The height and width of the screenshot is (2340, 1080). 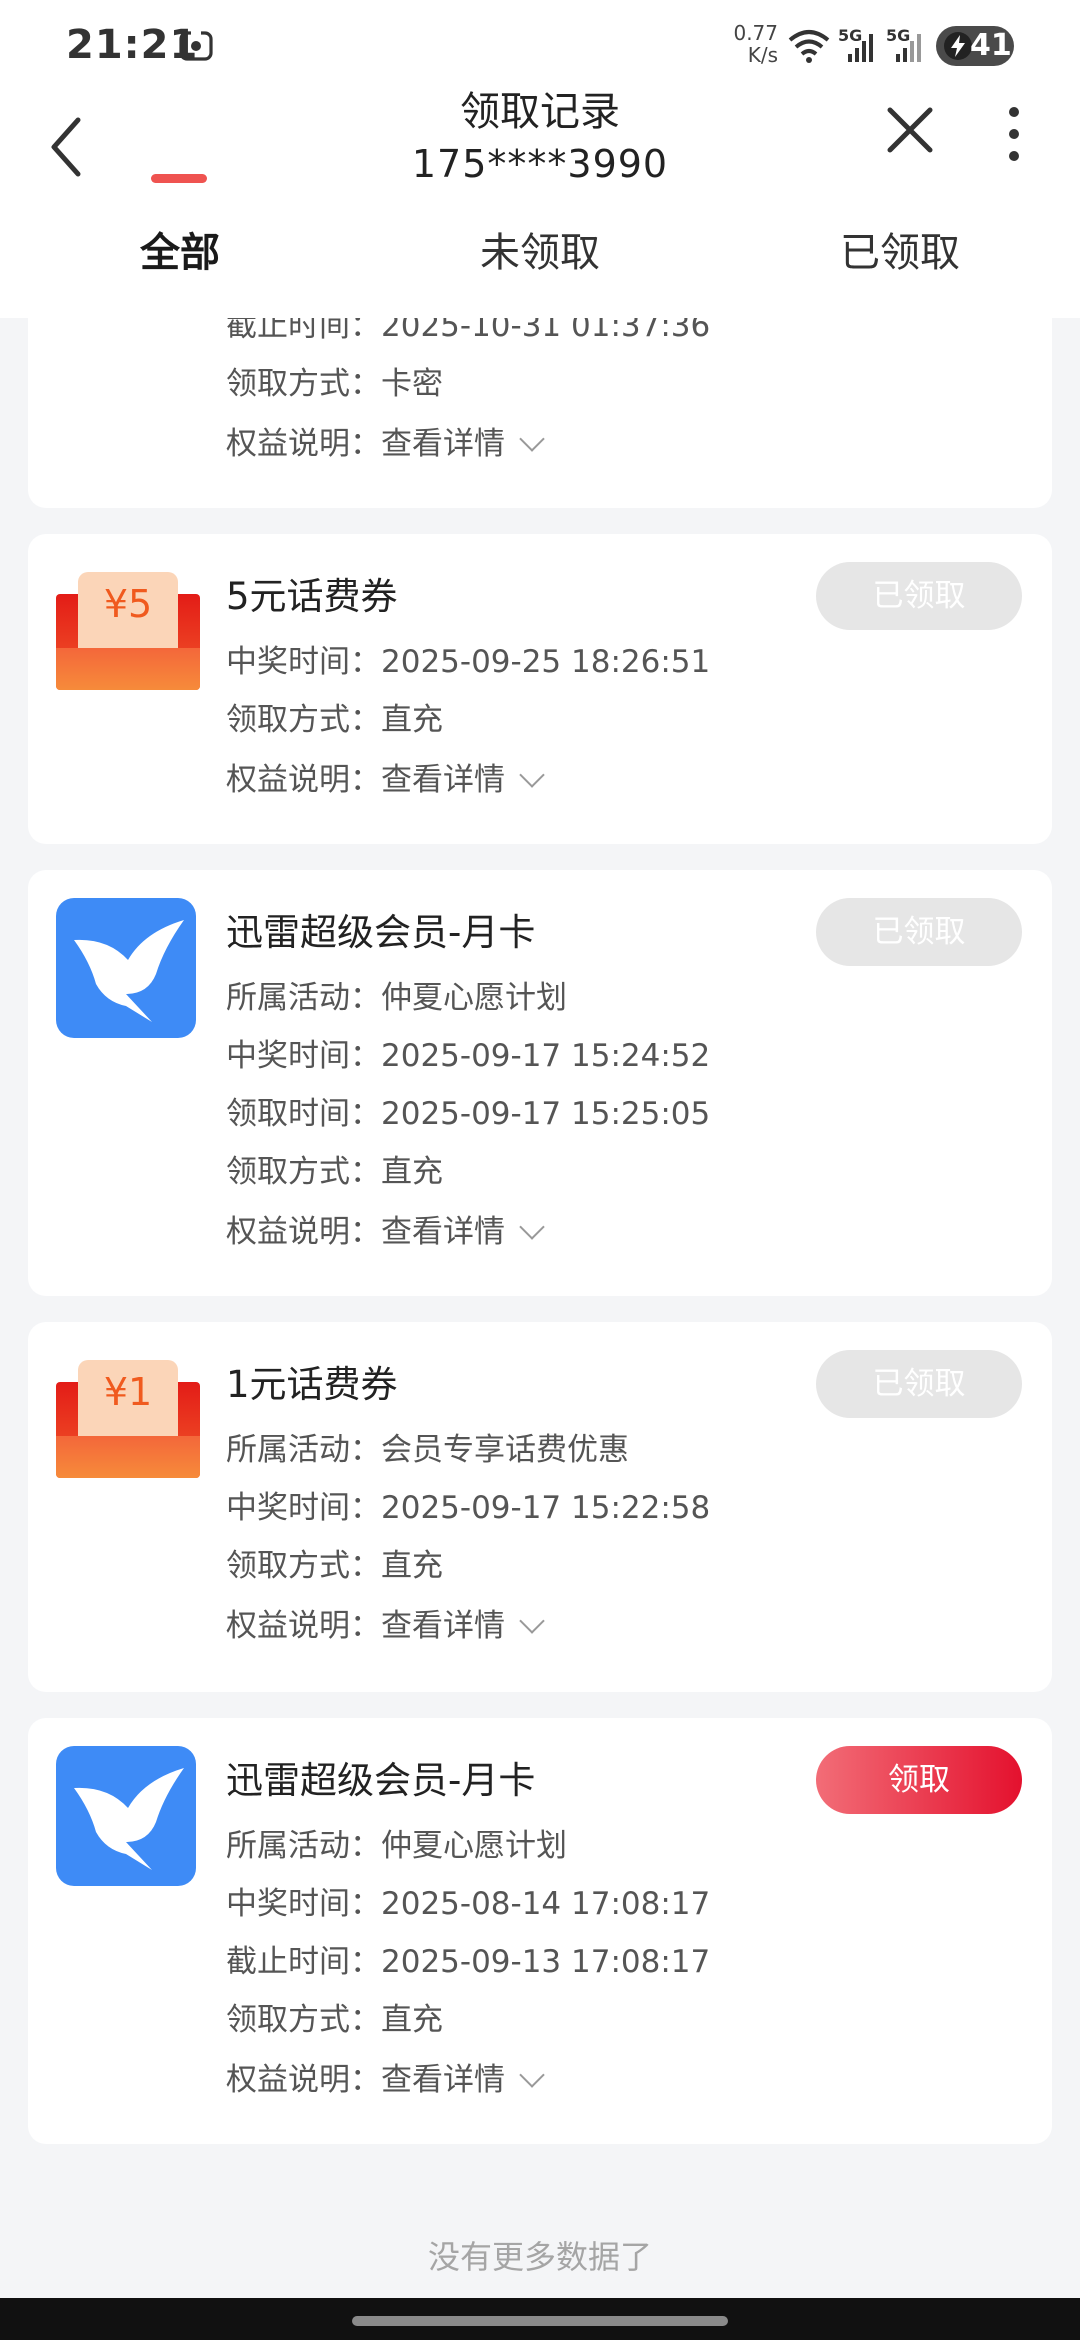 What do you see at coordinates (468, 658) in the screenshot?
I see `record-row: 中奖时间：2025-09-25 18:26:51` at bounding box center [468, 658].